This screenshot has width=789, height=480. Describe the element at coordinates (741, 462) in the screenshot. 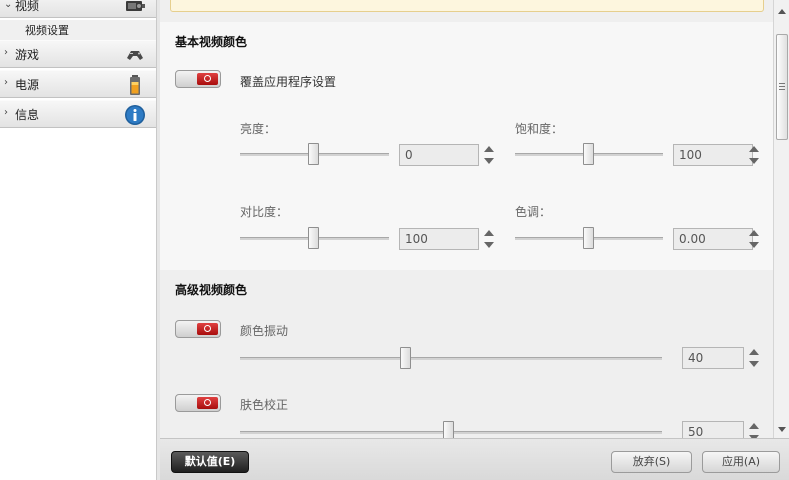

I see `apply-button: 应用(A)` at that location.